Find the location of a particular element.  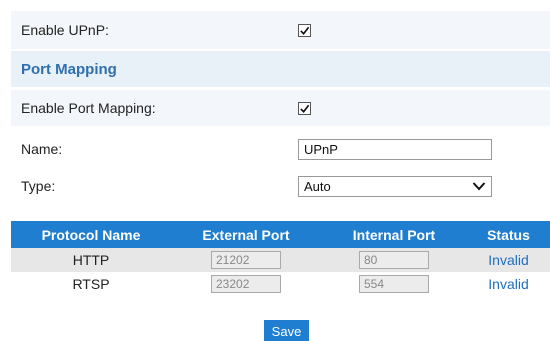

table-row: RTSP 23202 554 Invalid is located at coordinates (280, 284).